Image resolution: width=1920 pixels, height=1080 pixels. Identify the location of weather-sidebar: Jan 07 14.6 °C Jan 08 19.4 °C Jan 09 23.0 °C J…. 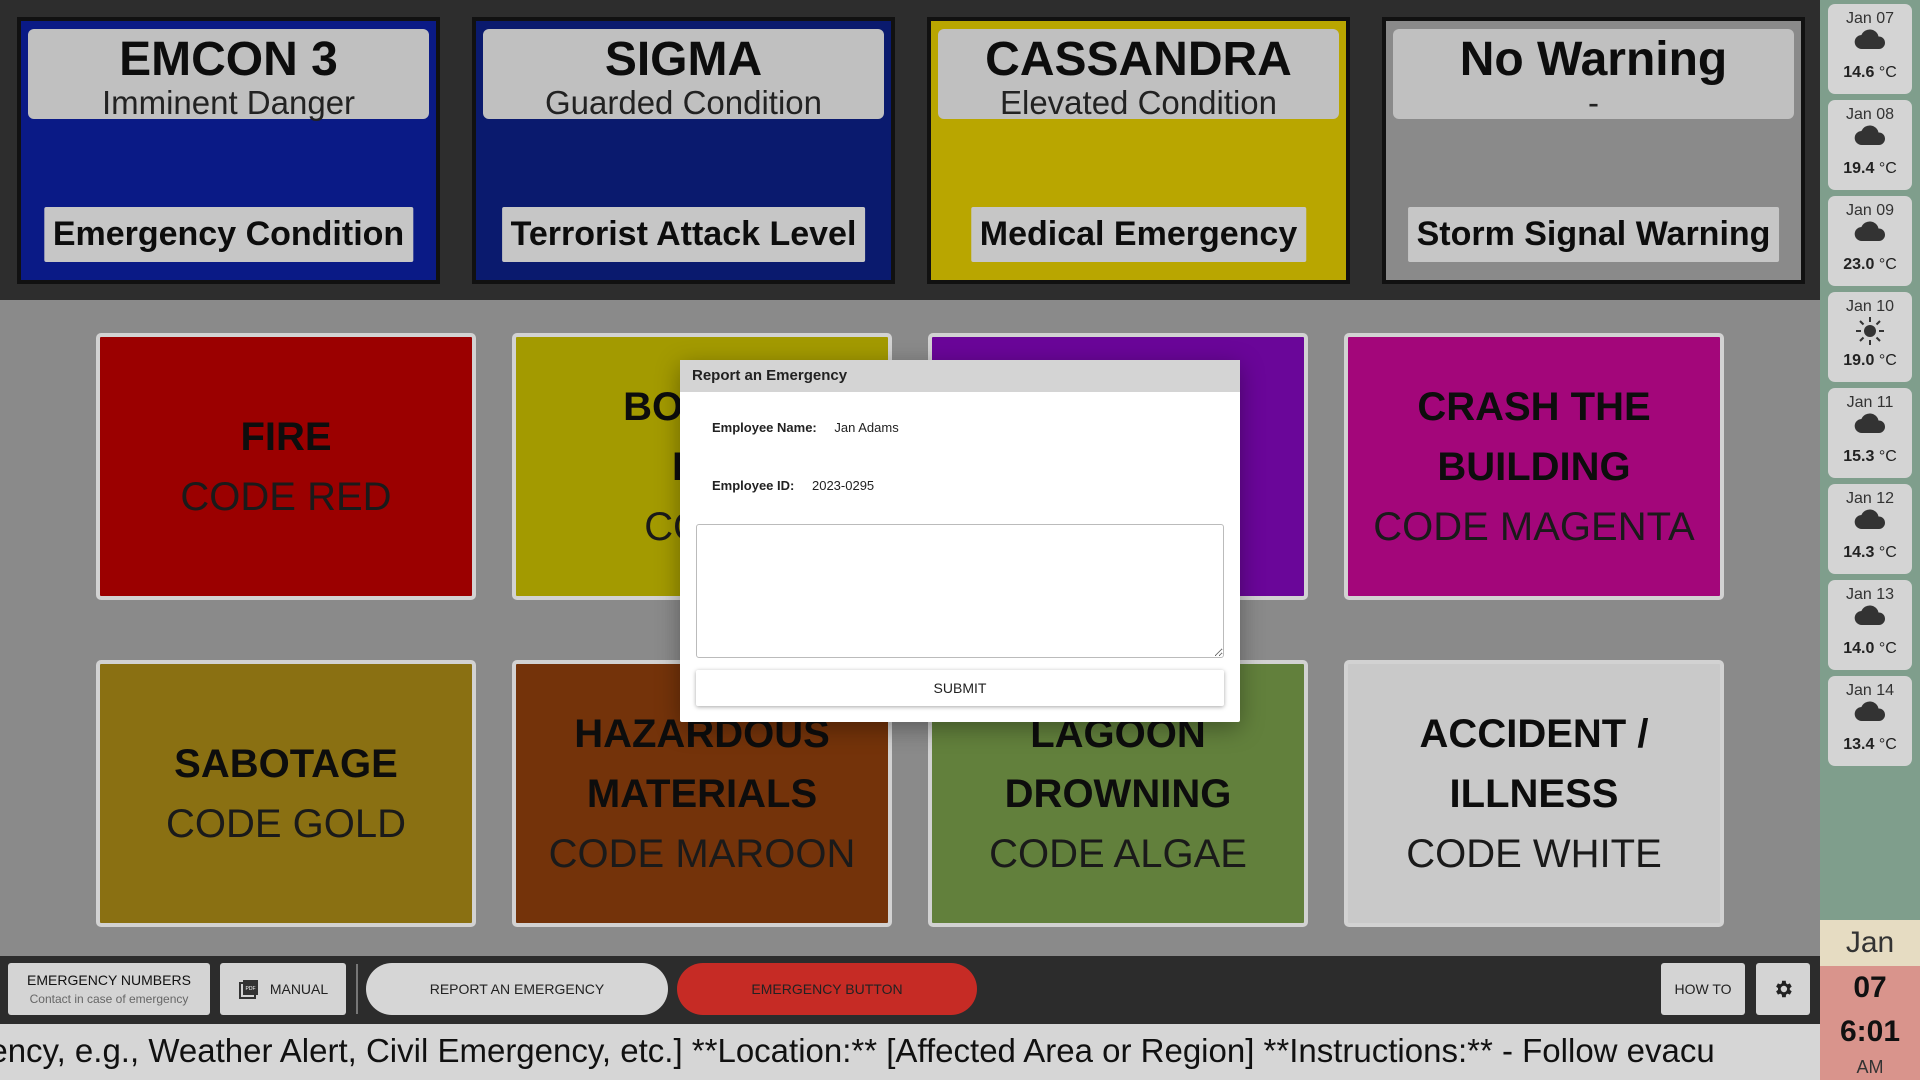
(1870, 460).